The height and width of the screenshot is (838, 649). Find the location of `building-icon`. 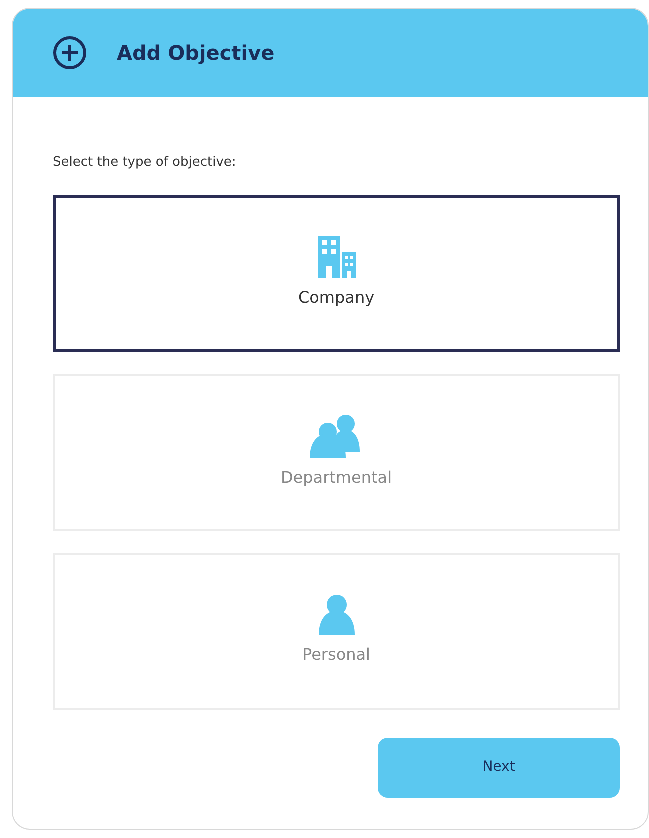

building-icon is located at coordinates (337, 257).